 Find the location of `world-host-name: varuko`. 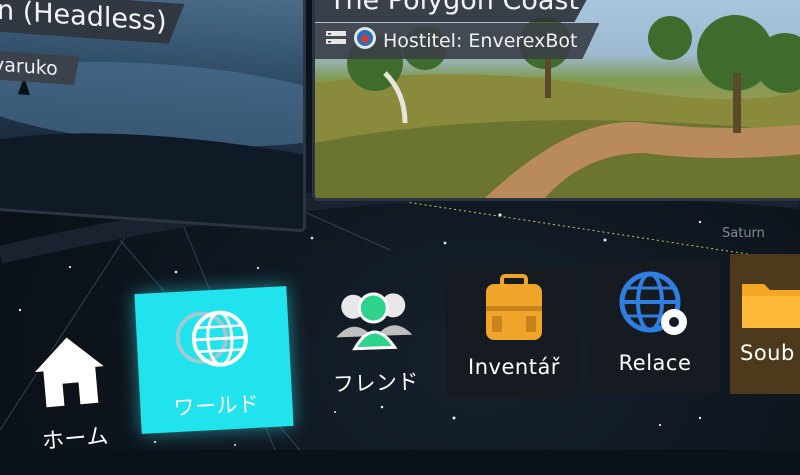

world-host-name: varuko is located at coordinates (29, 67).